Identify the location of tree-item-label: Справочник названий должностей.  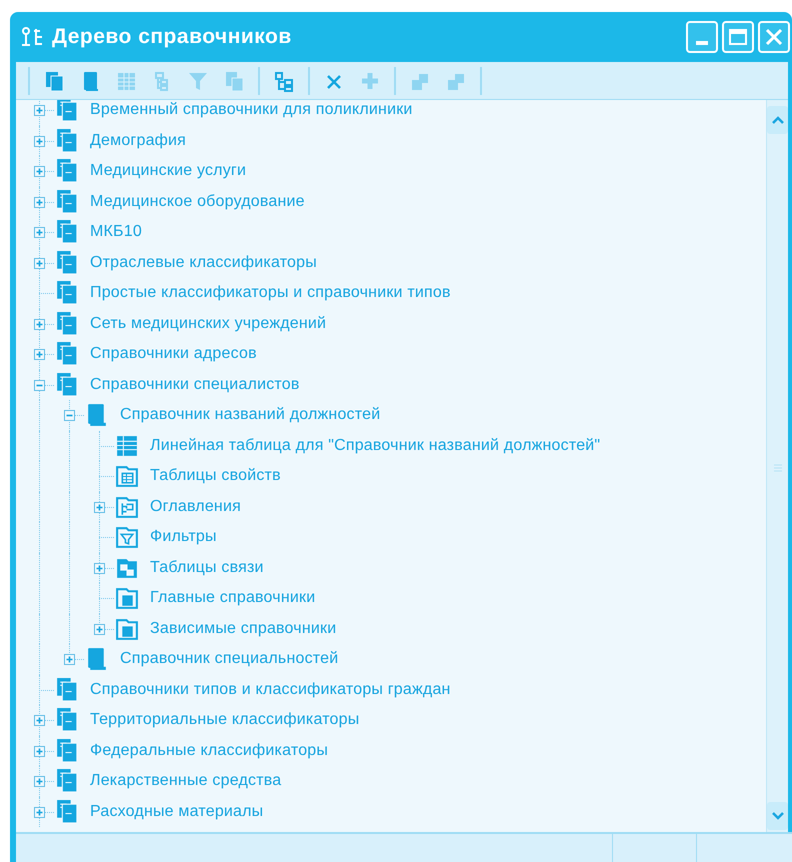
(250, 415).